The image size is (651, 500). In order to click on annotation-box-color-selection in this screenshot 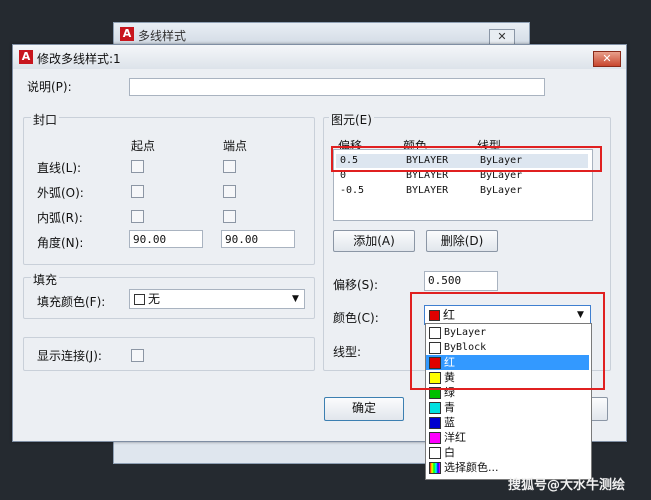, I will do `click(507, 341)`.